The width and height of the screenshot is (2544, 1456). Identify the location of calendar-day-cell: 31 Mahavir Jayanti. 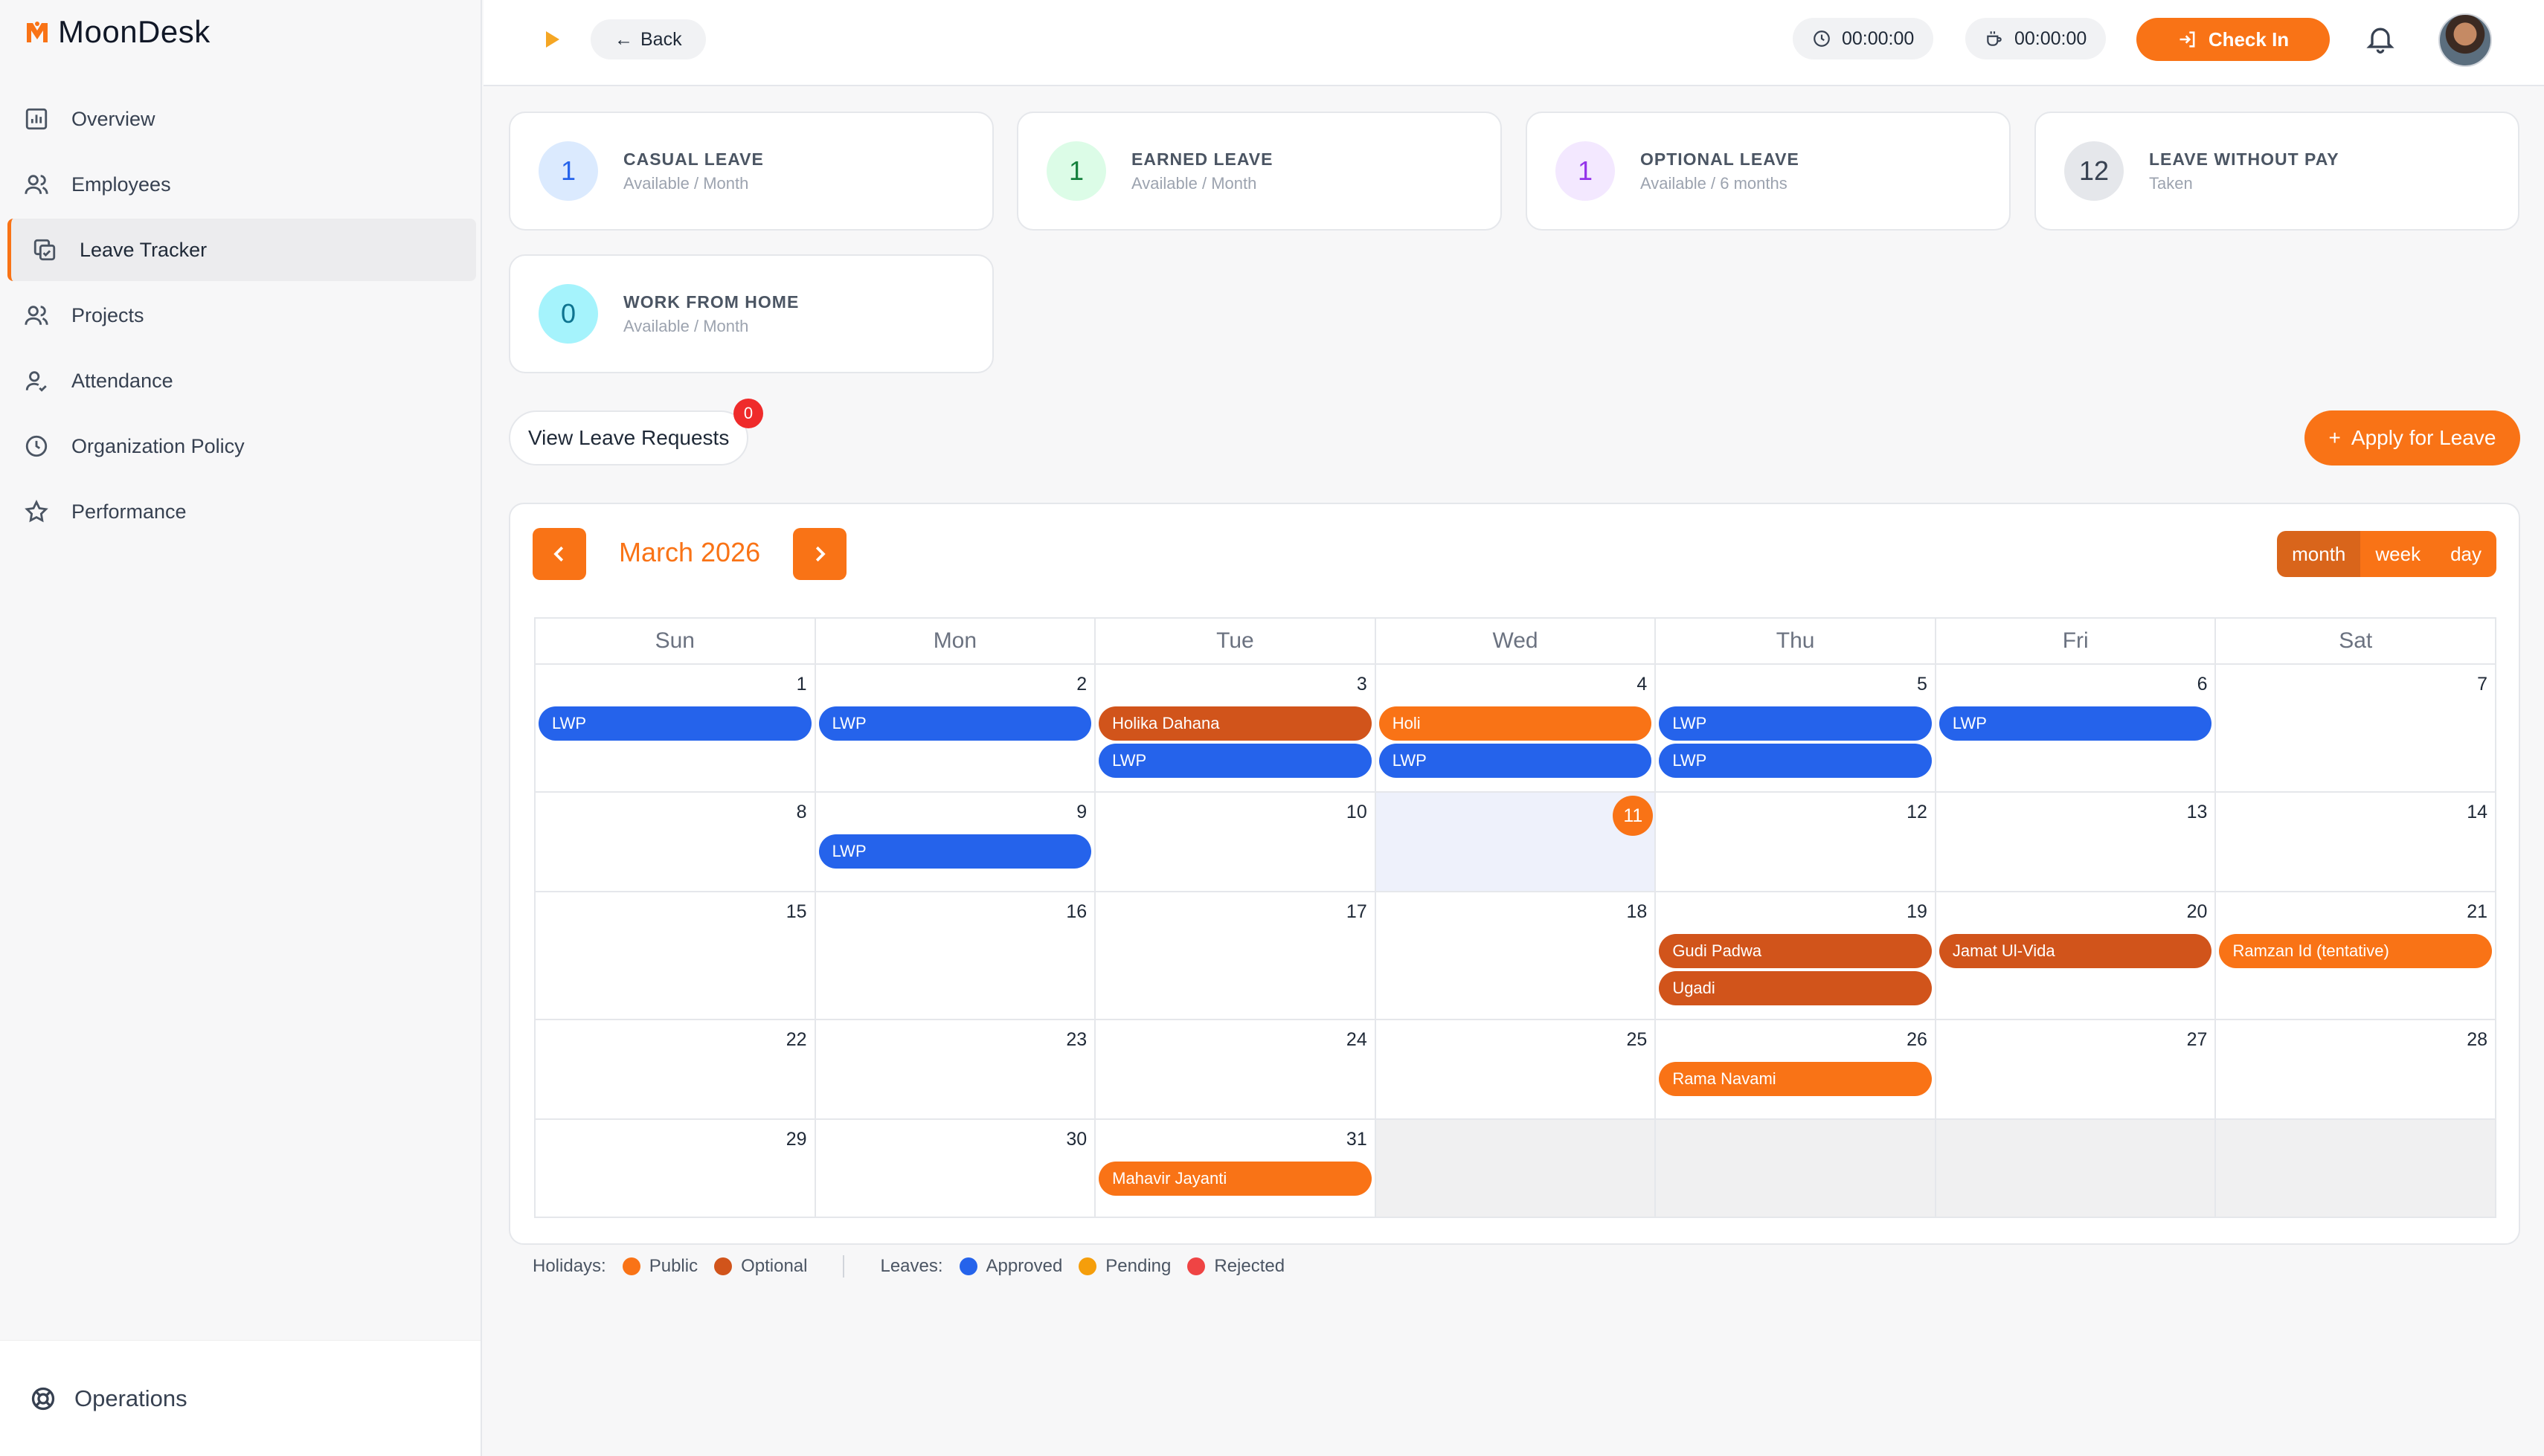
(1236, 1169).